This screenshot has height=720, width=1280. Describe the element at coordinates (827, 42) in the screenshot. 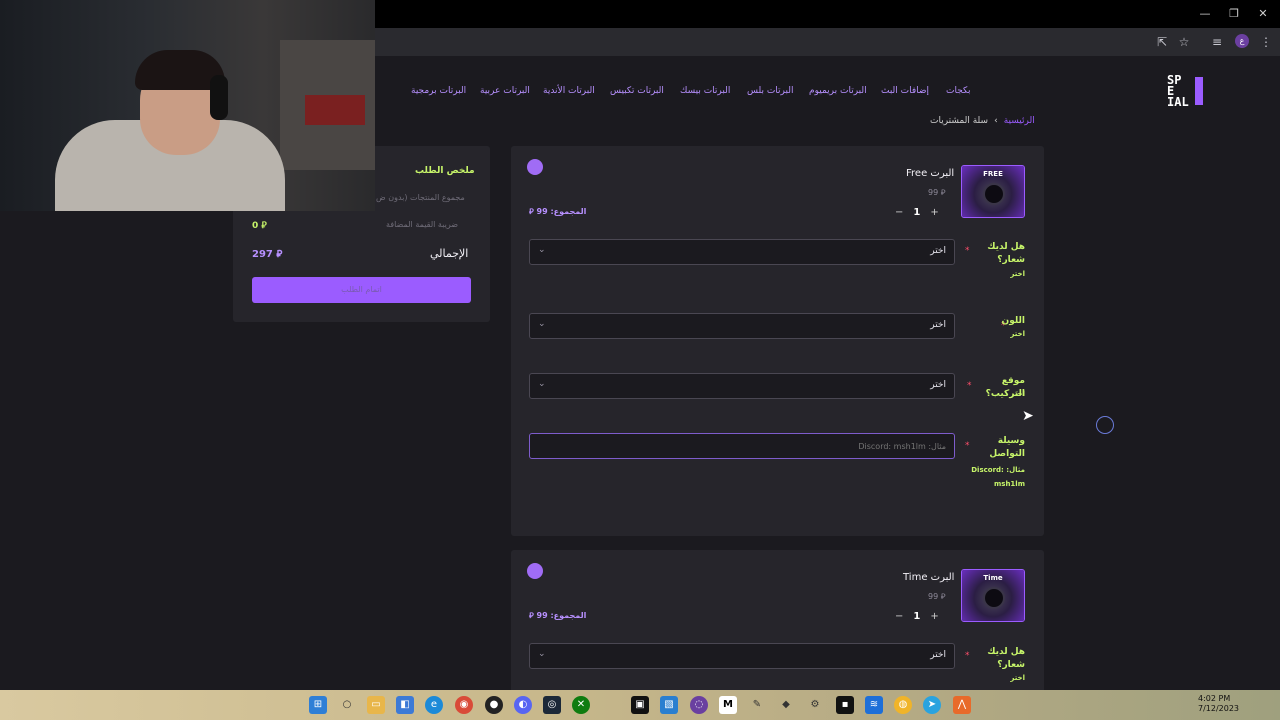

I see `browser-toolbar` at that location.